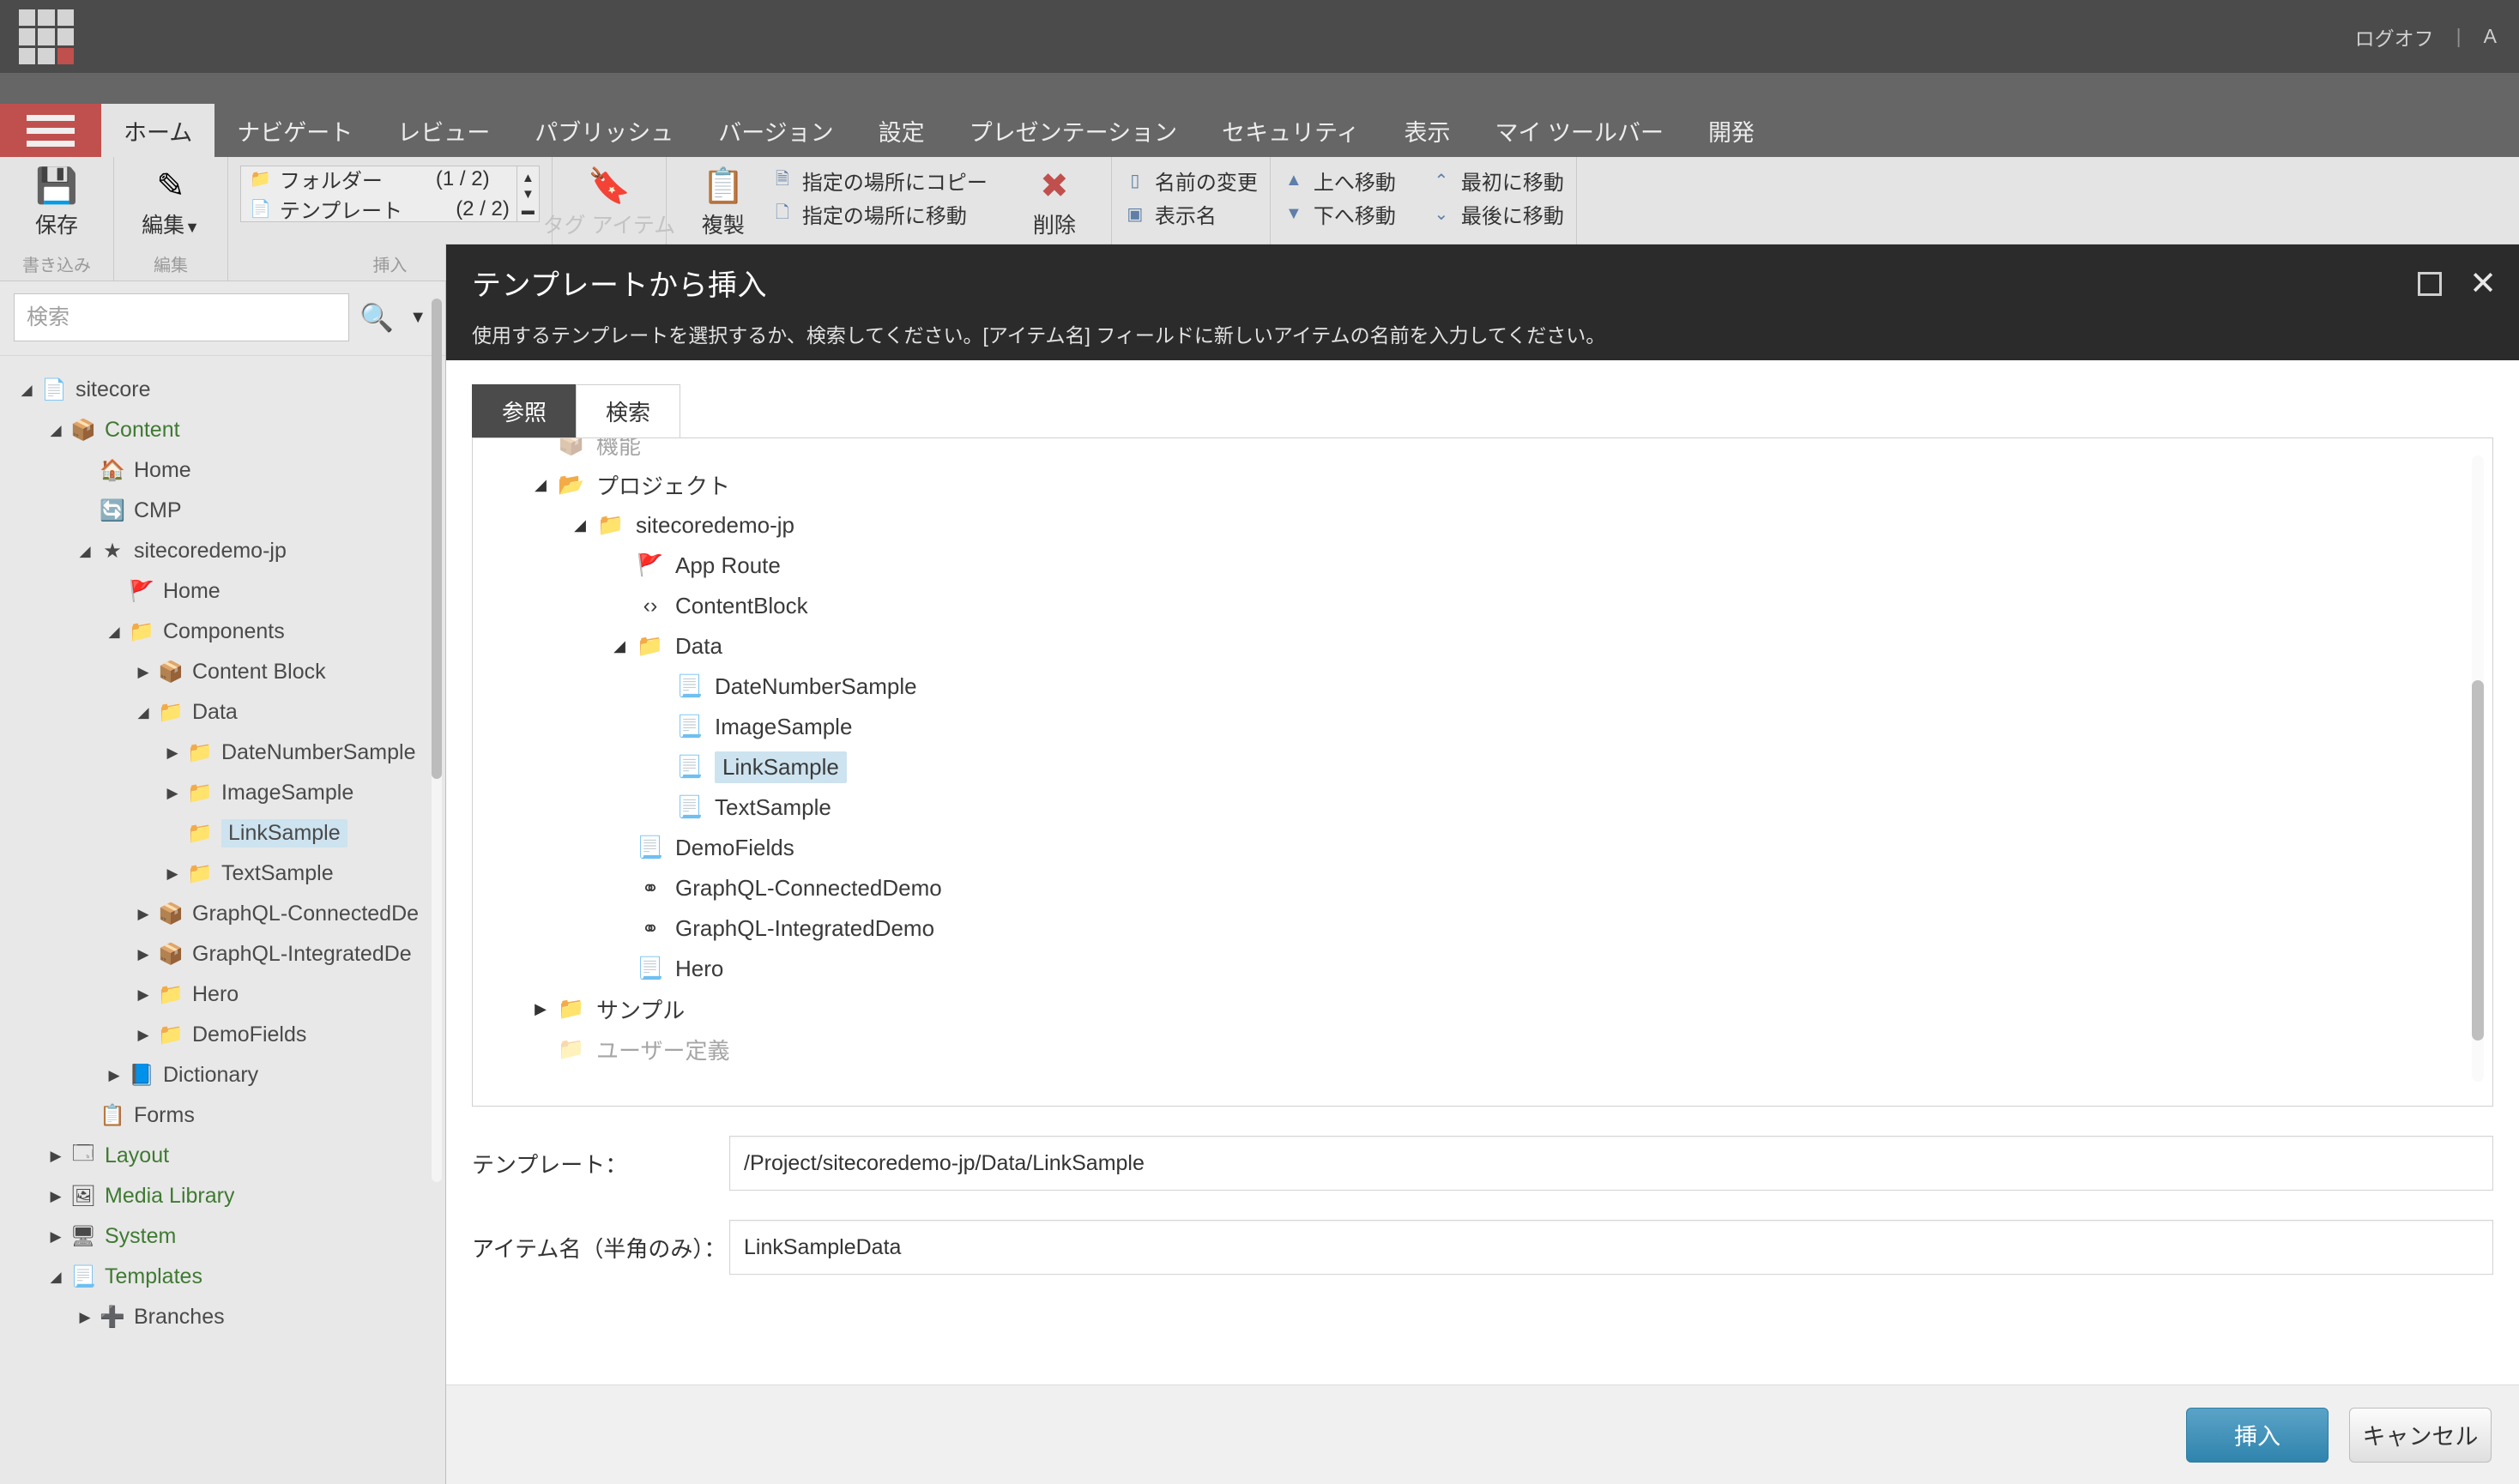  Describe the element at coordinates (1483, 767) in the screenshot. I see `tree-node: 📃 LinkSample` at that location.